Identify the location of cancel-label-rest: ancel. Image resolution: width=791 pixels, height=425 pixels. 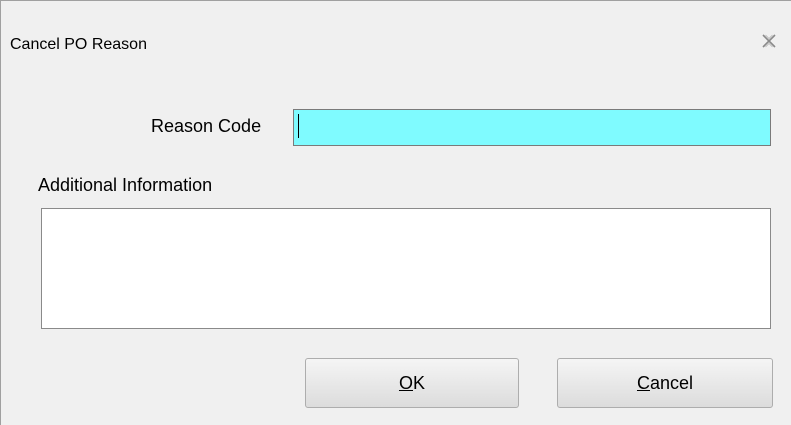
(671, 383).